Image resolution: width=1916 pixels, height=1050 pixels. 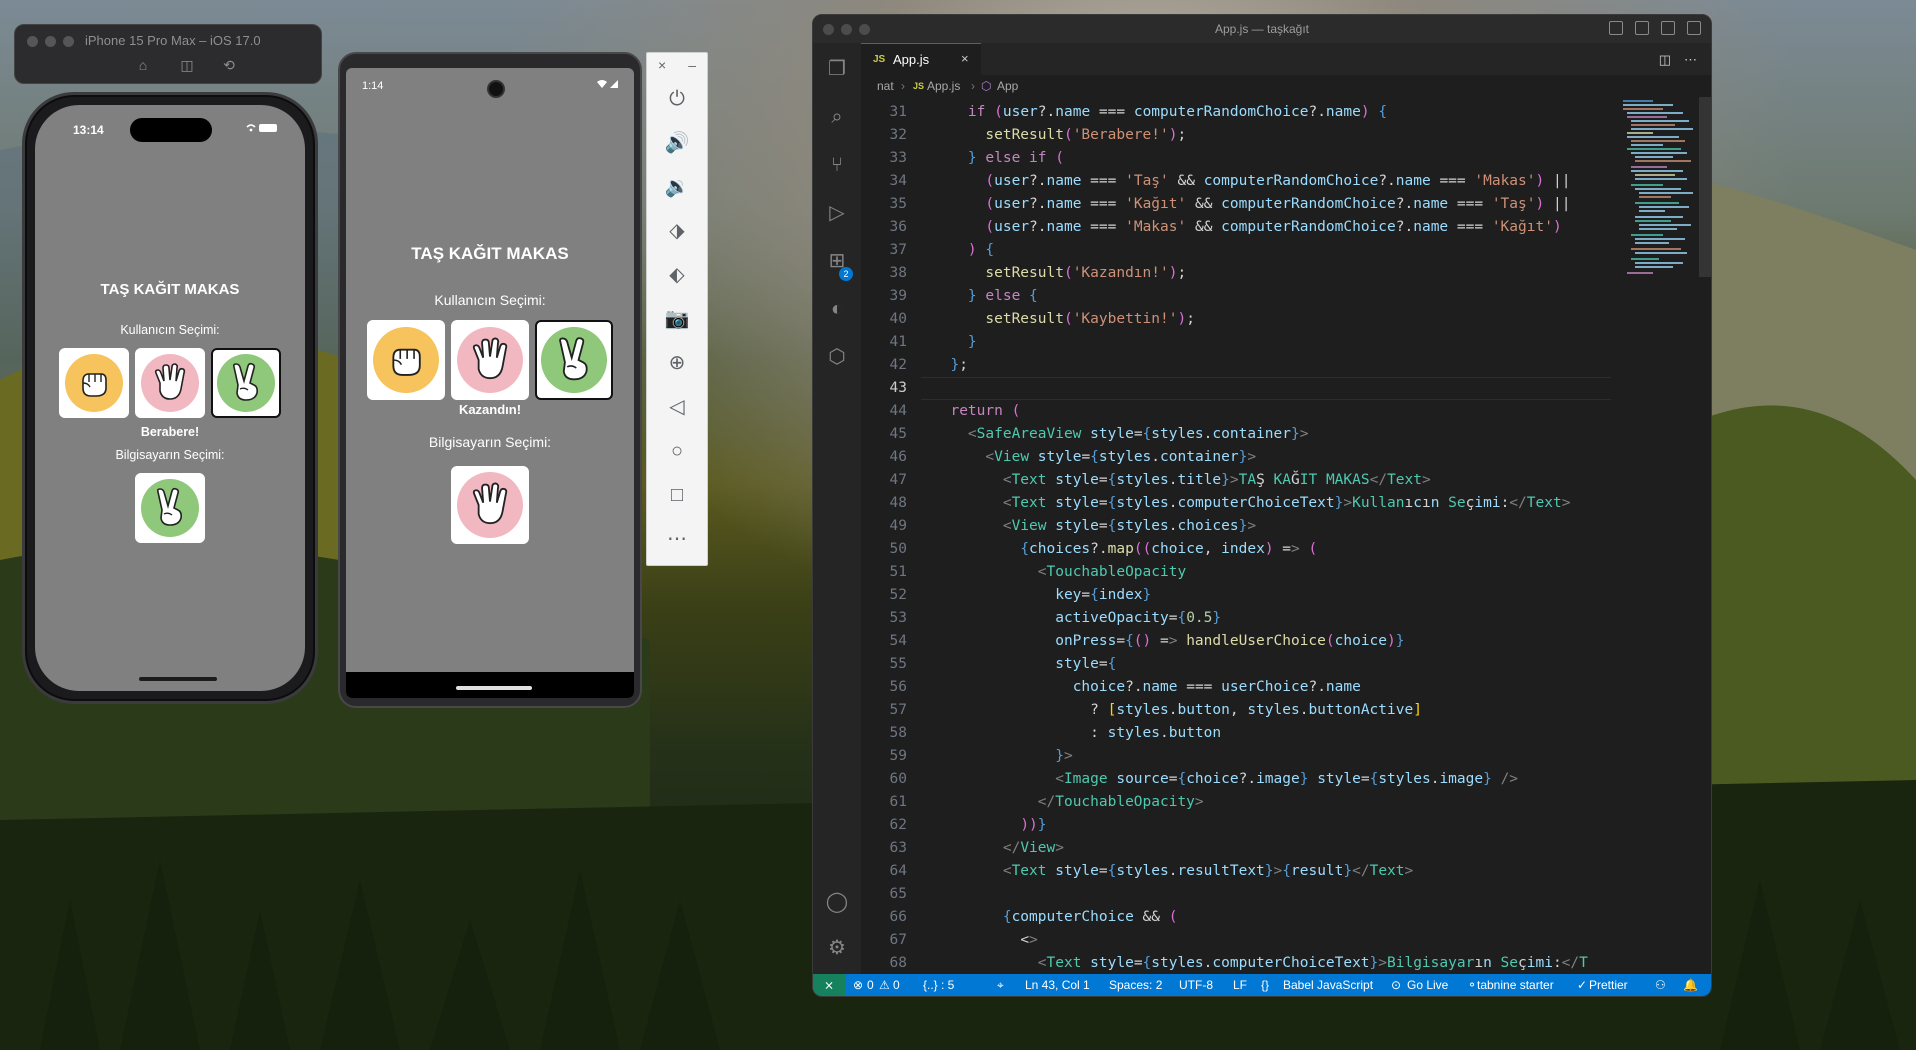 I want to click on power-icon: ⏻, so click(x=677, y=99).